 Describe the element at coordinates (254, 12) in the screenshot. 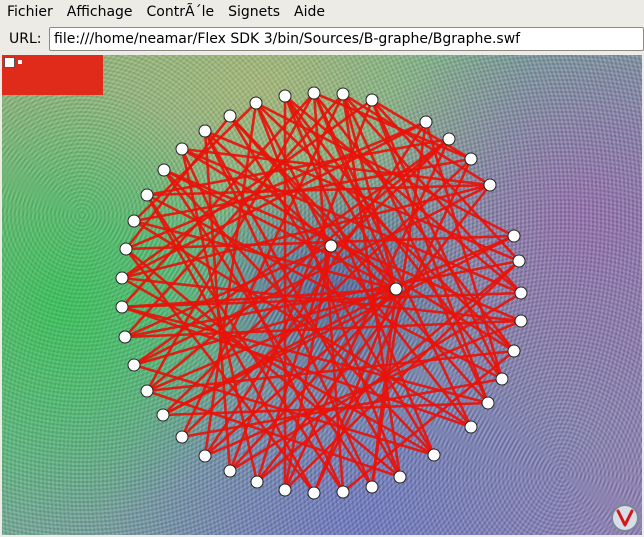

I see `menu-signets: Signets` at that location.